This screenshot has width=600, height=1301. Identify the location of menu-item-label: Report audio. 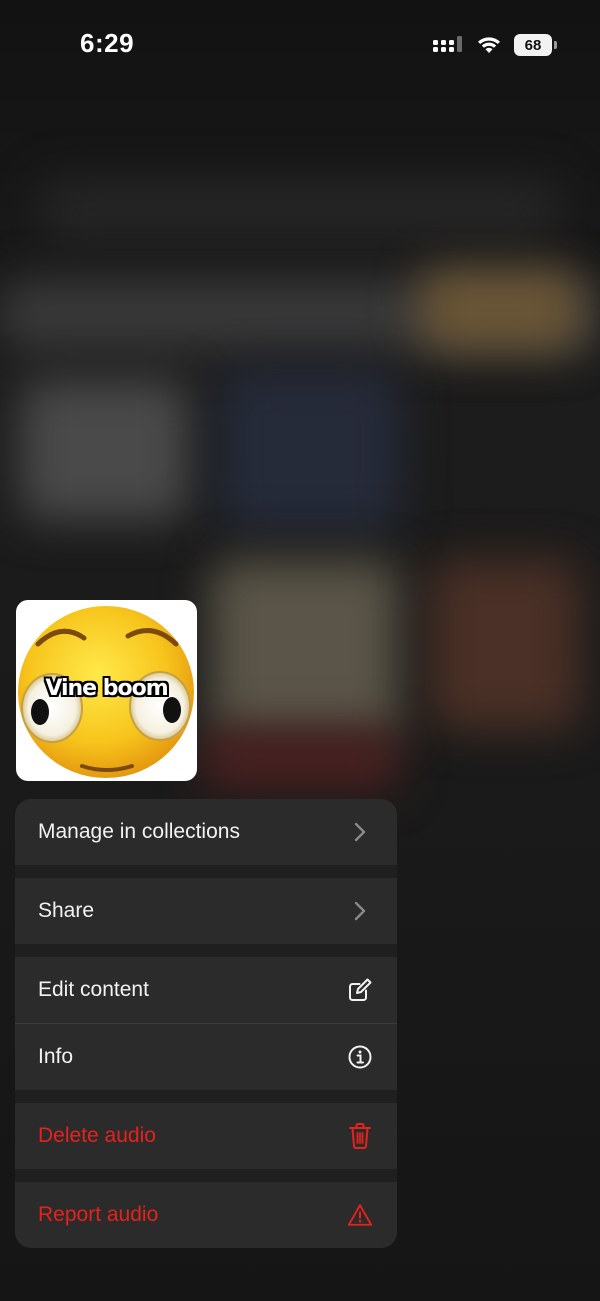
(98, 1214).